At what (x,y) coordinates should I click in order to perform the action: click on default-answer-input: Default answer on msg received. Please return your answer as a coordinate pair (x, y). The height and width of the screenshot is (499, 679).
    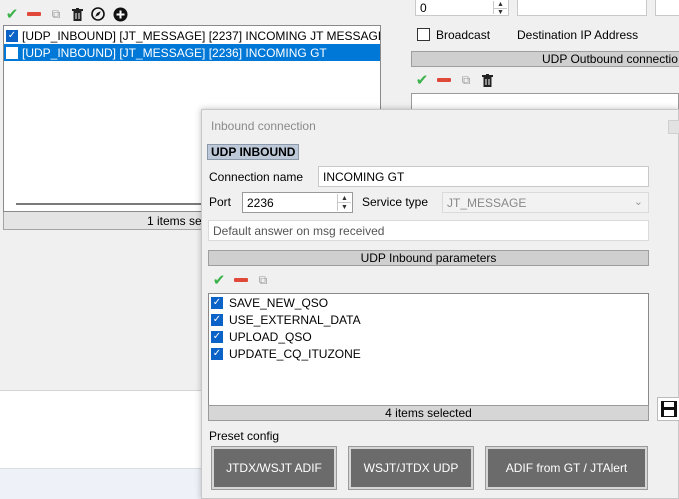
    Looking at the image, I should click on (428, 230).